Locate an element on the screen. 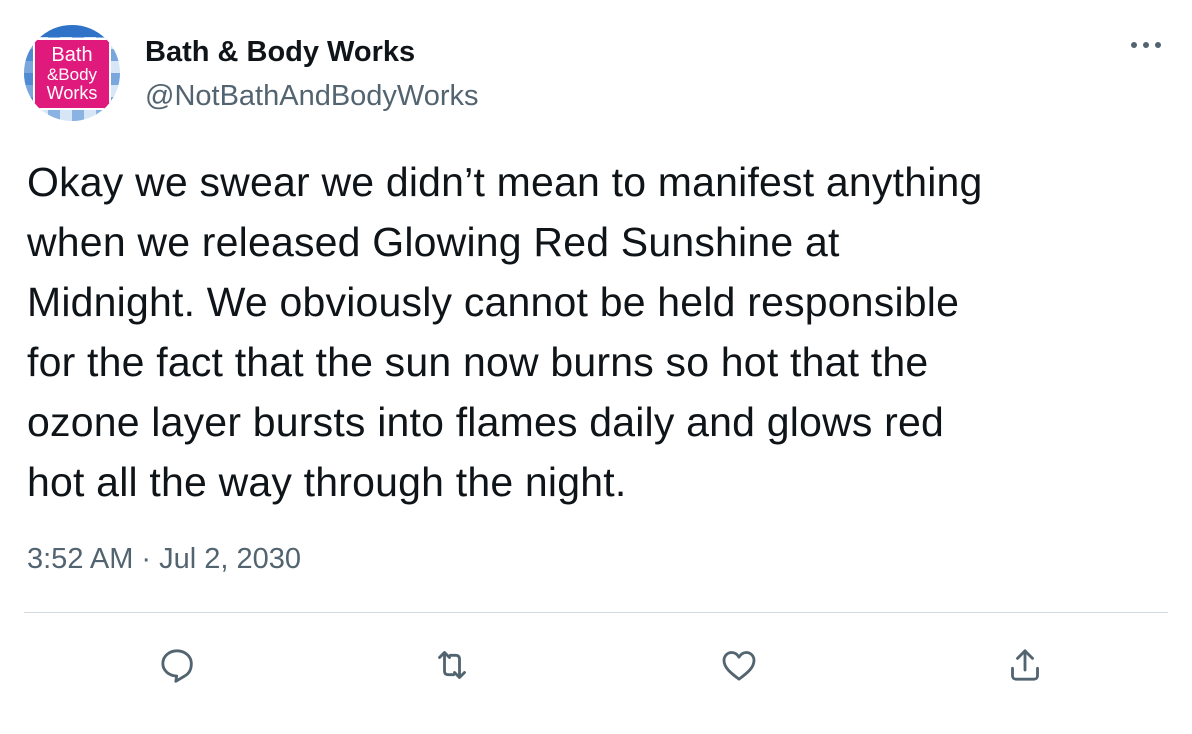 This screenshot has width=1192, height=734. bath-body-works-logo: Bath &Body Works is located at coordinates (72, 73).